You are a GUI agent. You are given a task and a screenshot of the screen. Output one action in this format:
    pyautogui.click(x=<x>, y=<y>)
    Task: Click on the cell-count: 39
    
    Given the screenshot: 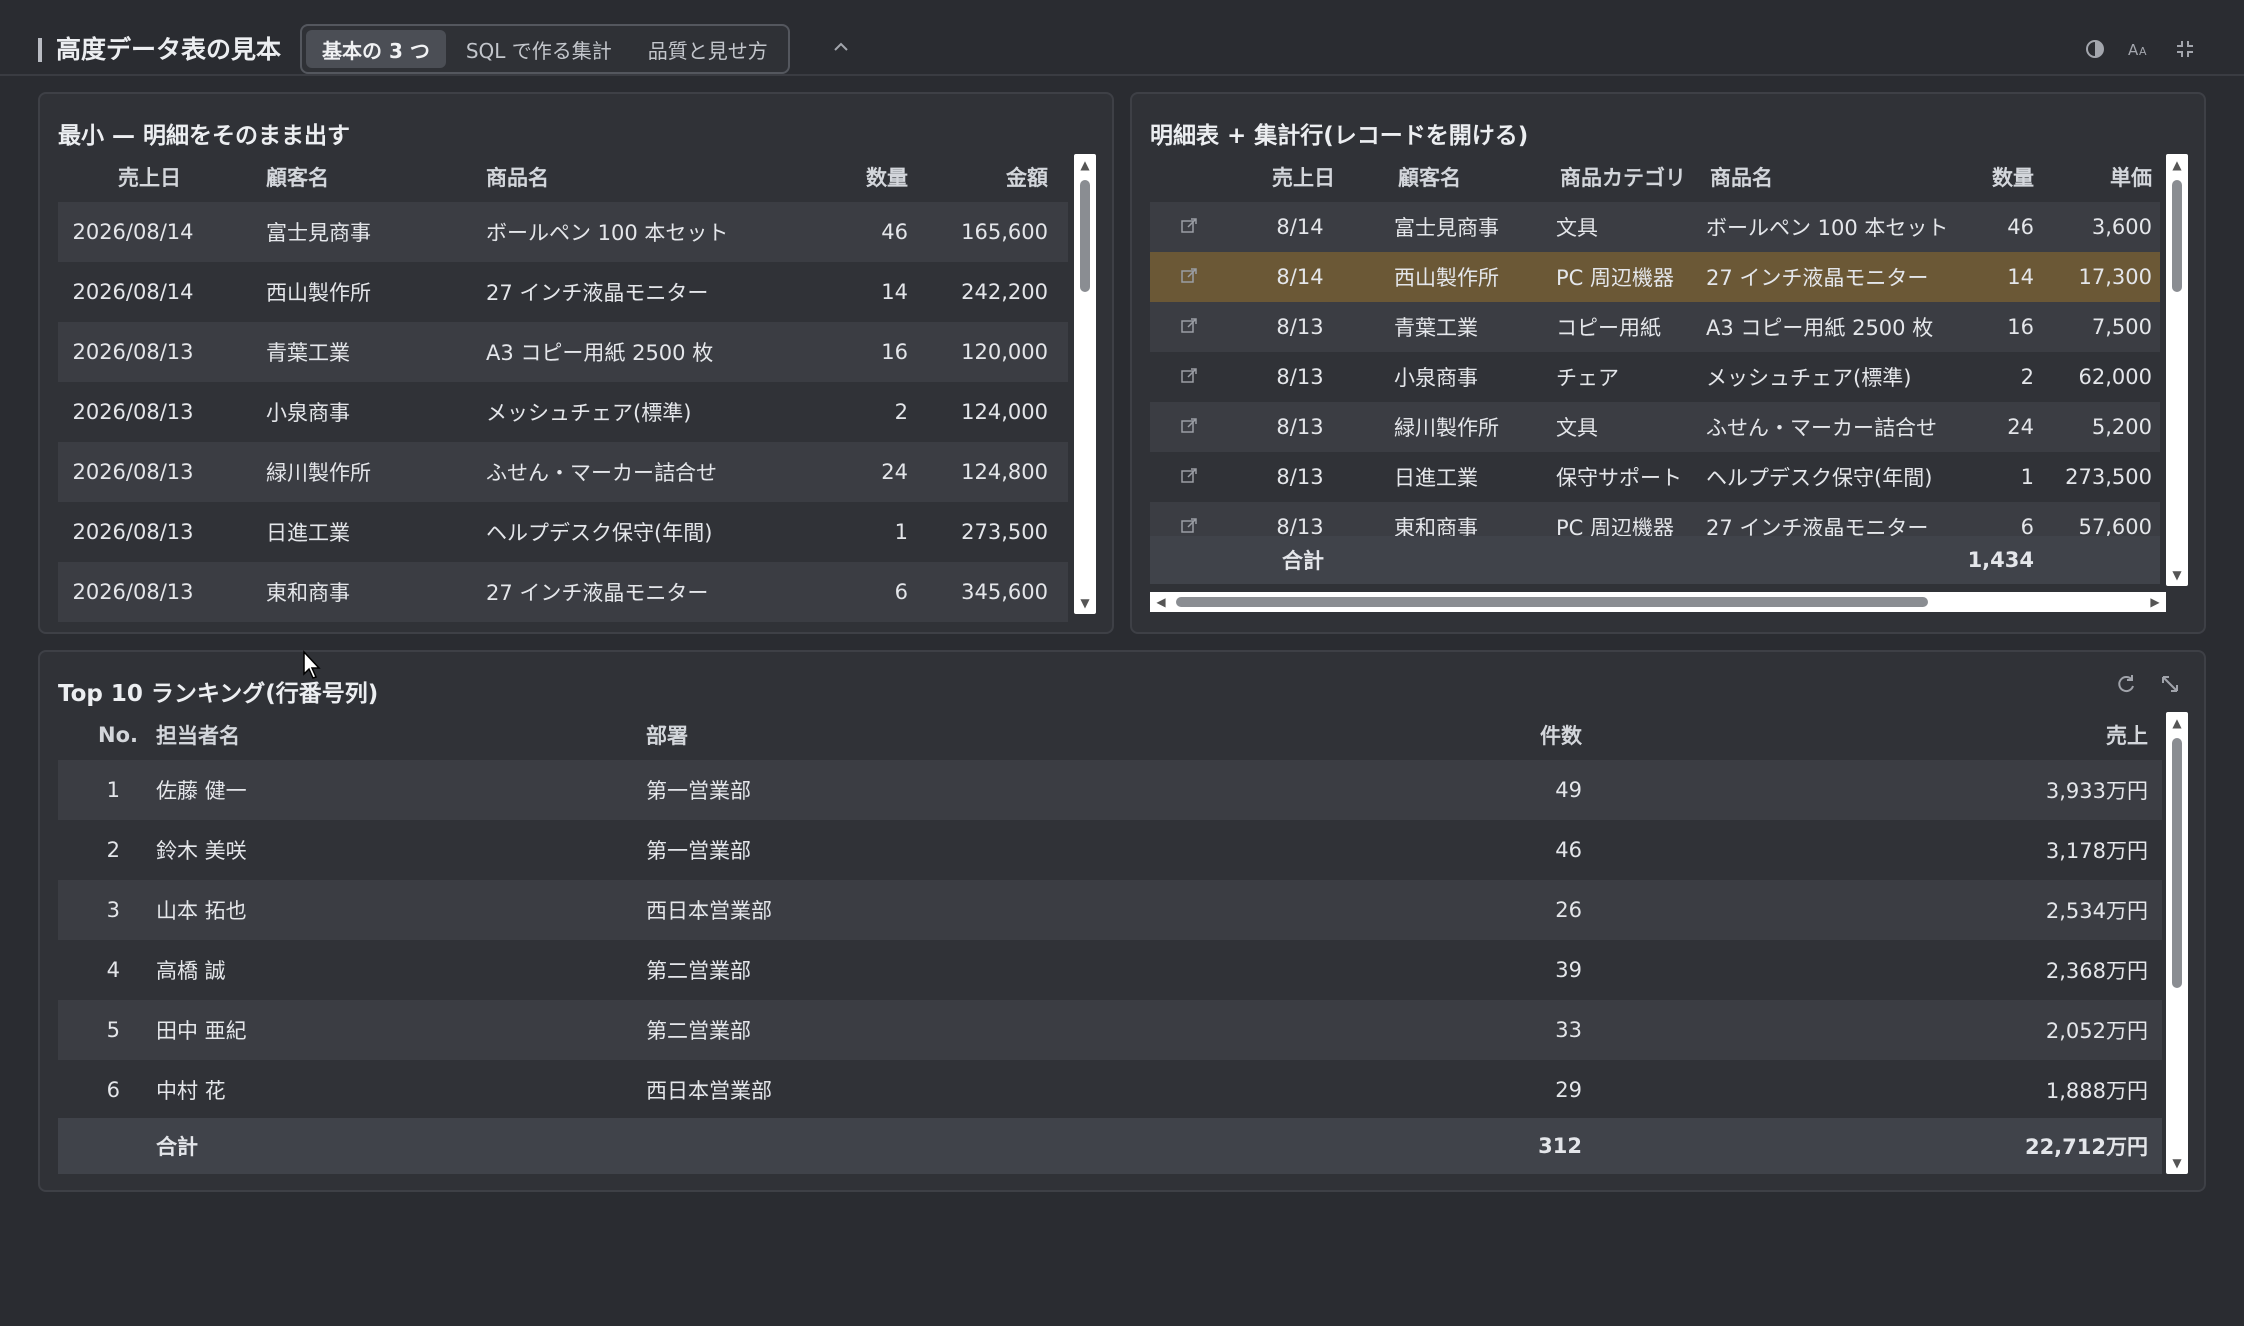 What is the action you would take?
    pyautogui.click(x=1568, y=970)
    